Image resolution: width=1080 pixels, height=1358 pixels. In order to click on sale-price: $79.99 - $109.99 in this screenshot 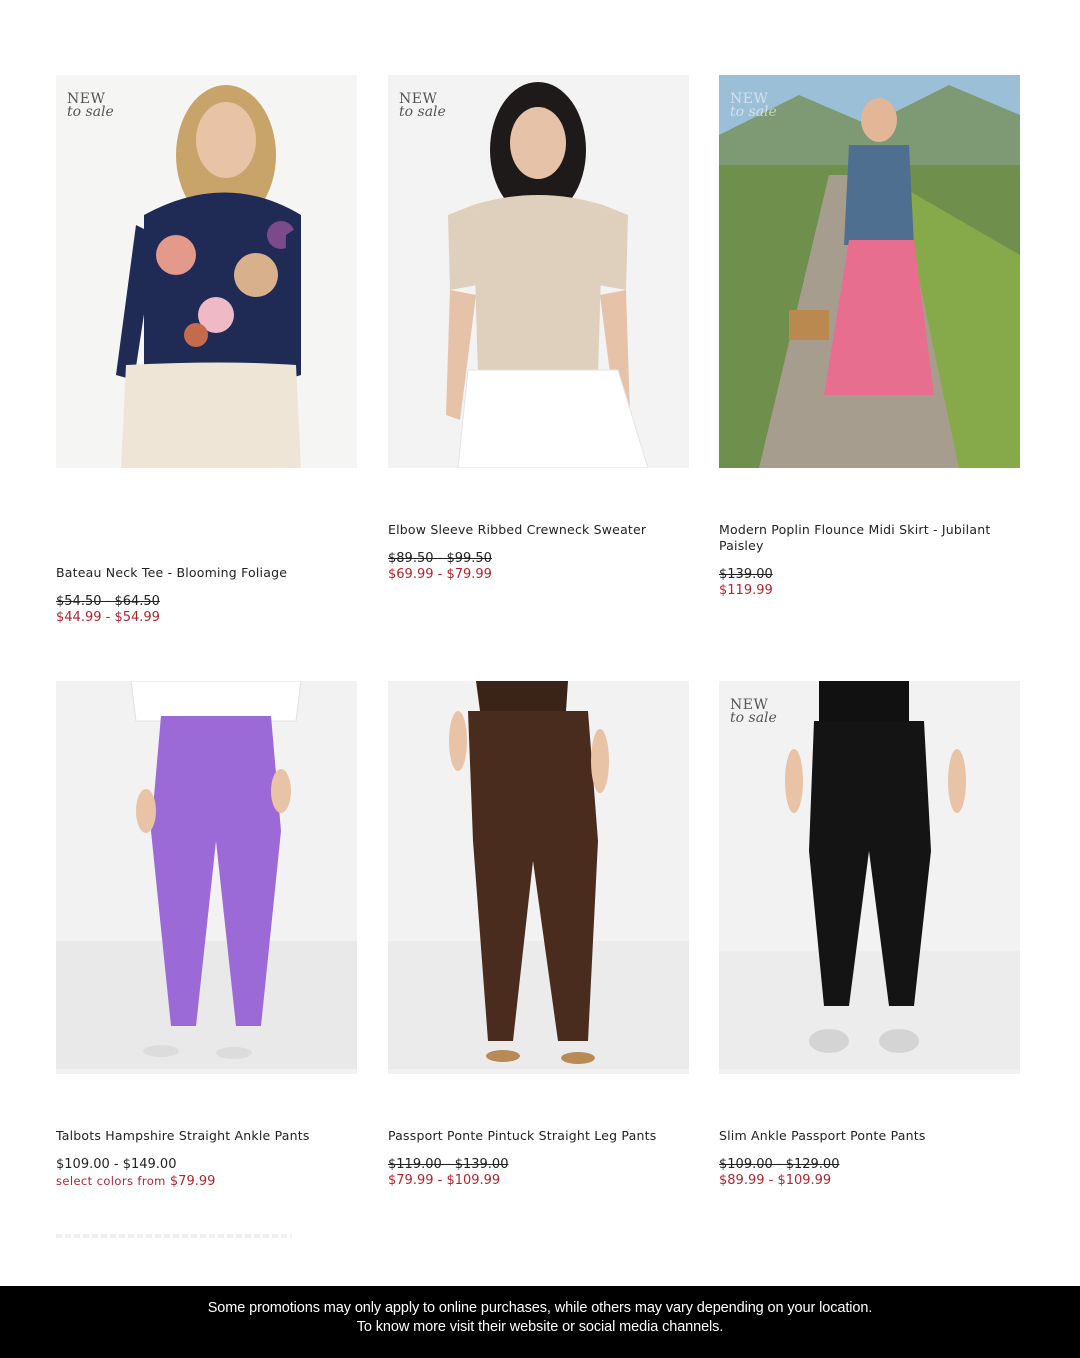, I will do `click(444, 1180)`.